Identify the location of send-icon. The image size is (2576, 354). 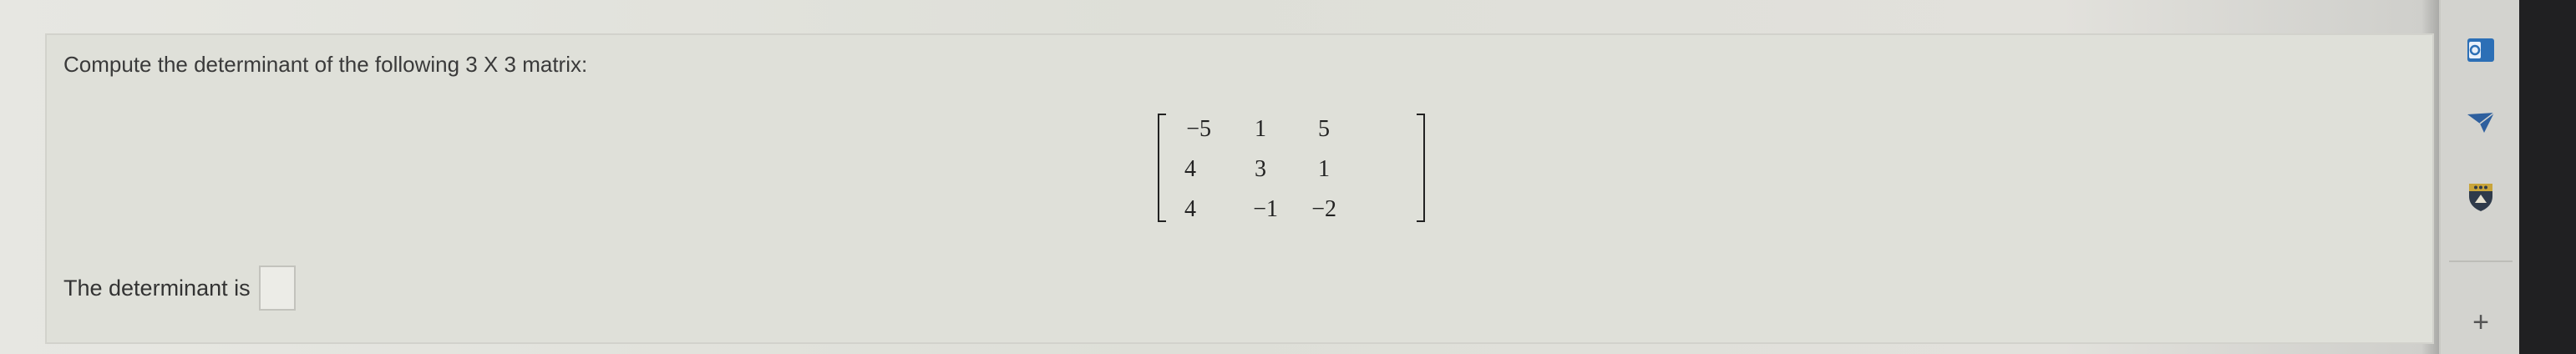
(2480, 122).